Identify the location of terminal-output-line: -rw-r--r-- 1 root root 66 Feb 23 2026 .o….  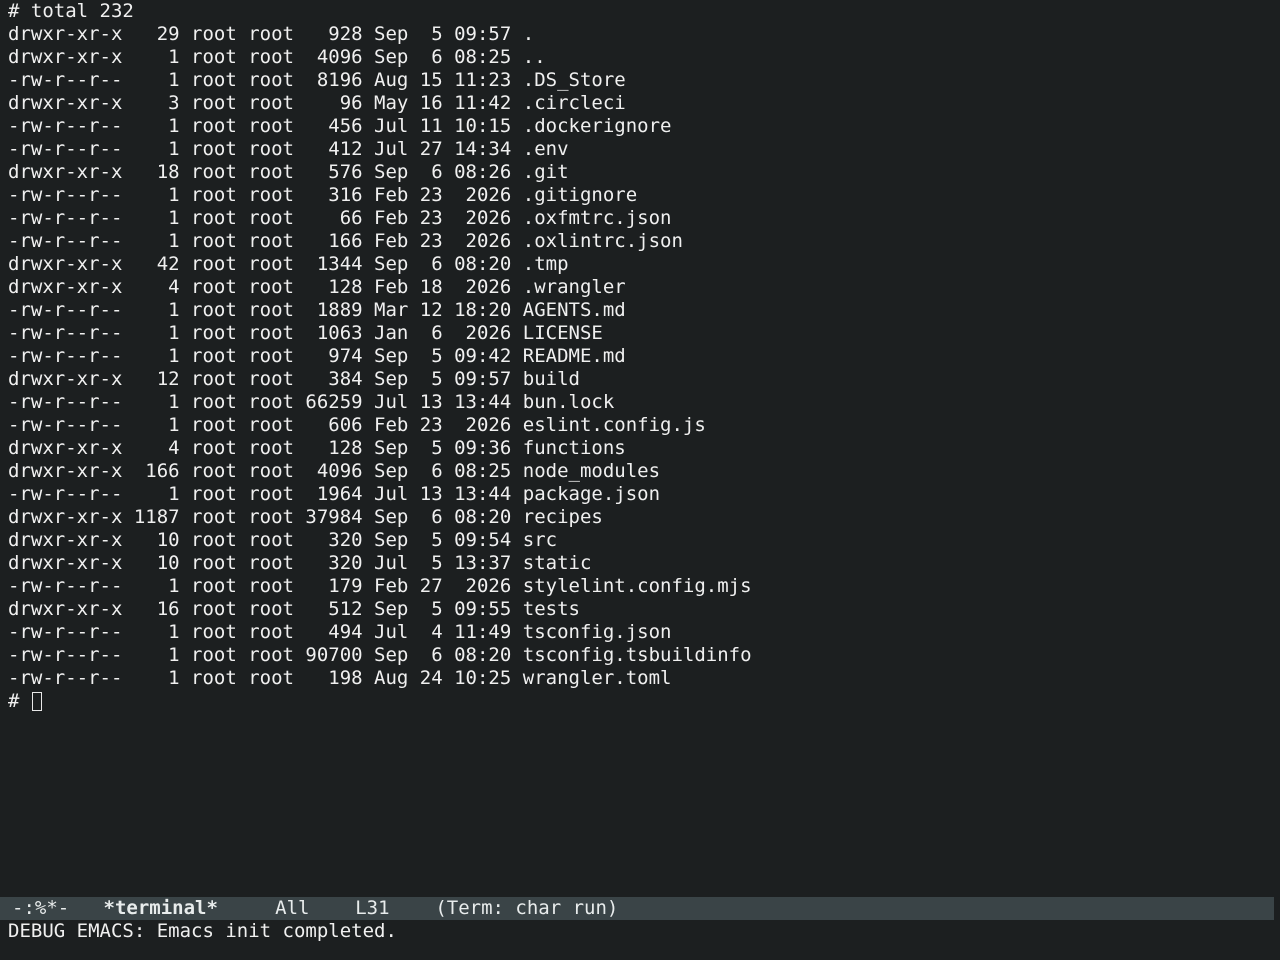
(340, 218).